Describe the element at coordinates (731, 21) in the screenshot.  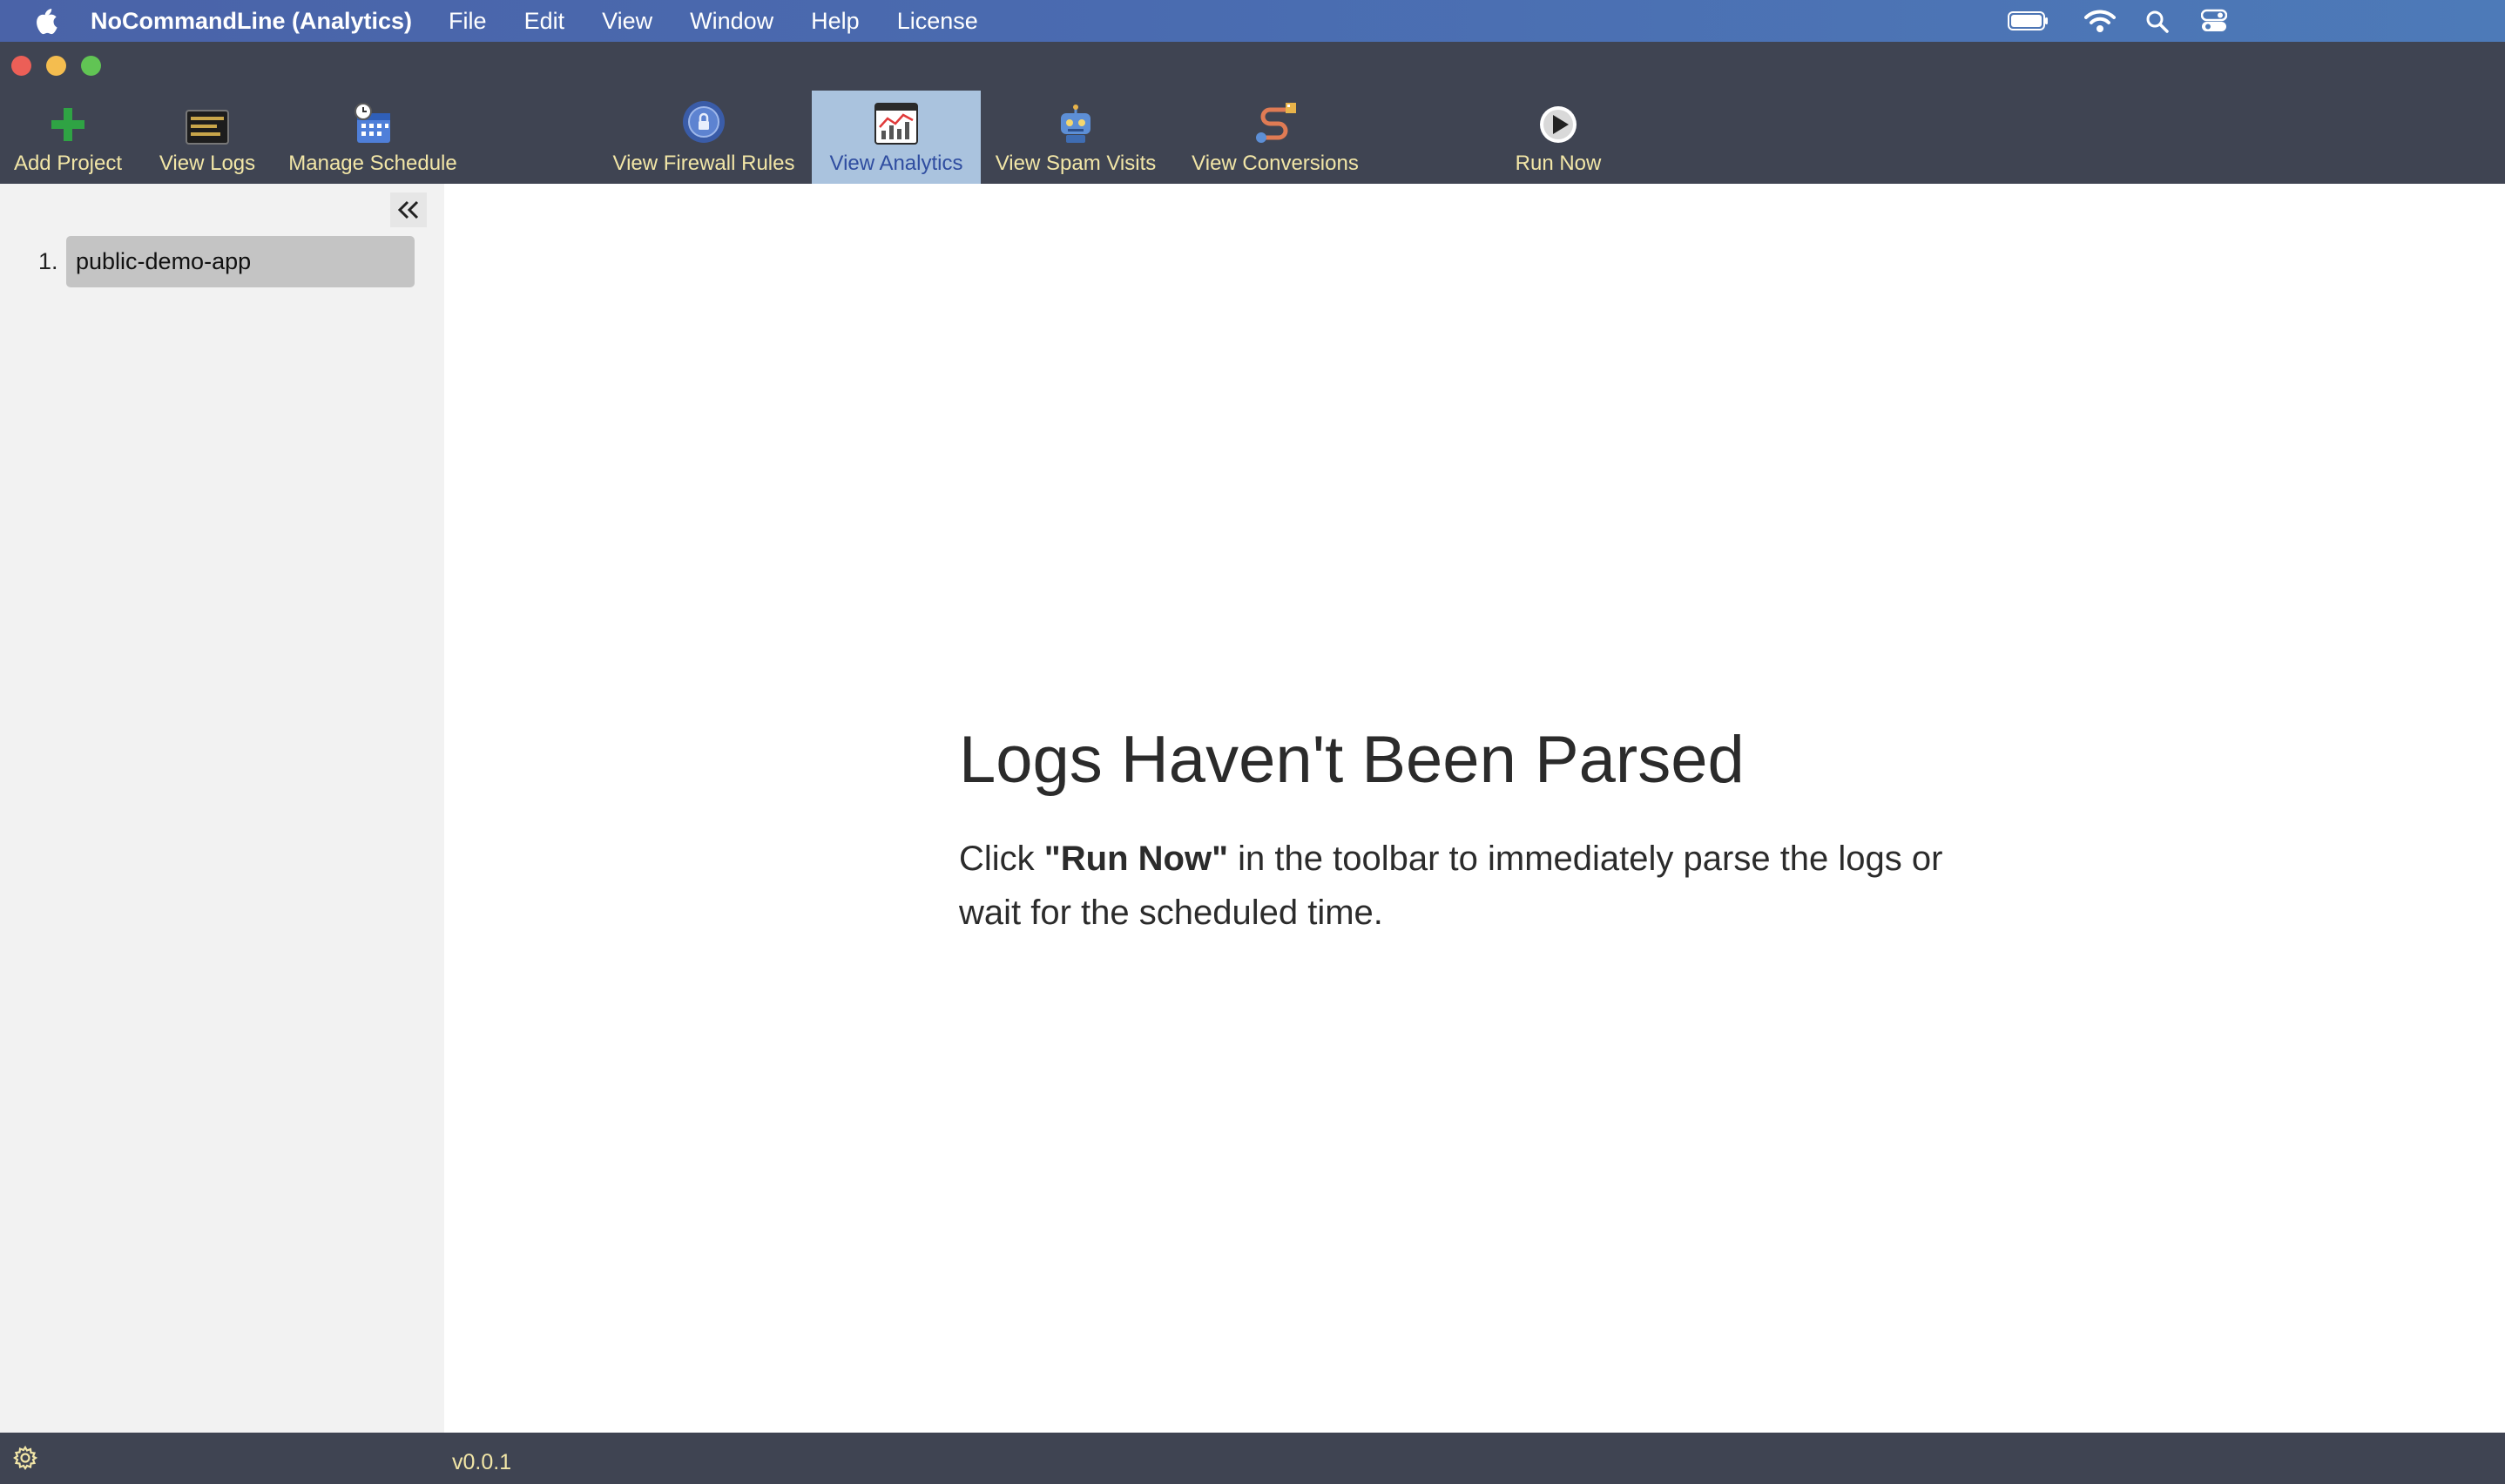
I see `menu-window: Window` at that location.